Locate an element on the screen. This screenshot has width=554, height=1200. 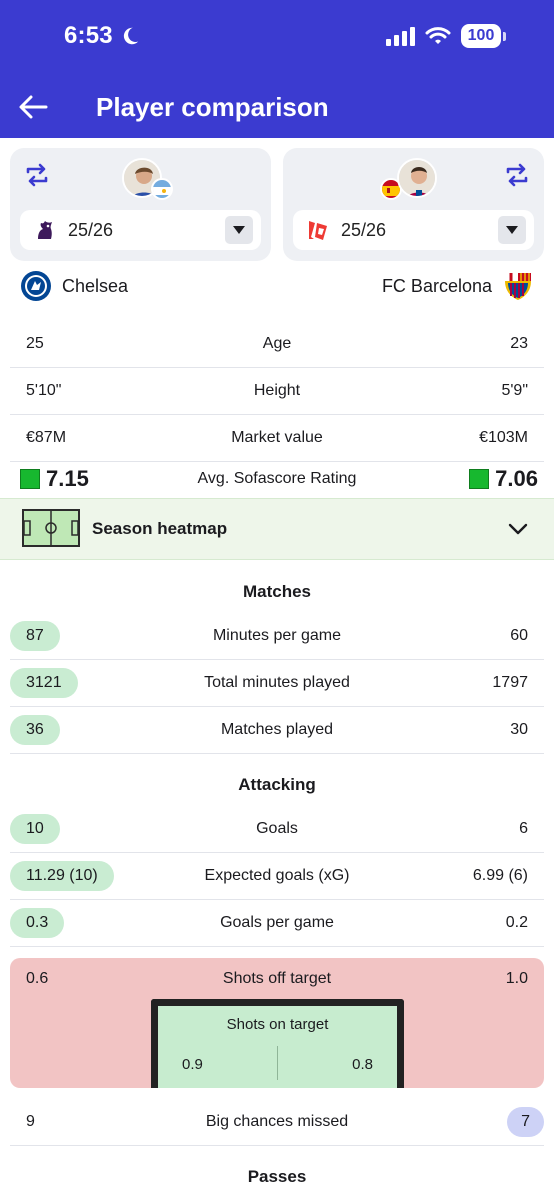
status-icons: 100 is located at coordinates (445, 36).